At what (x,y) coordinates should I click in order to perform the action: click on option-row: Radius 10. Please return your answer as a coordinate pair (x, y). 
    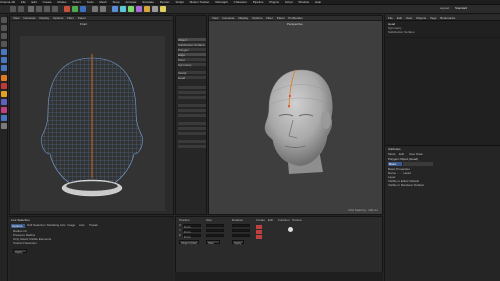
    Looking at the image, I should click on (20, 231).